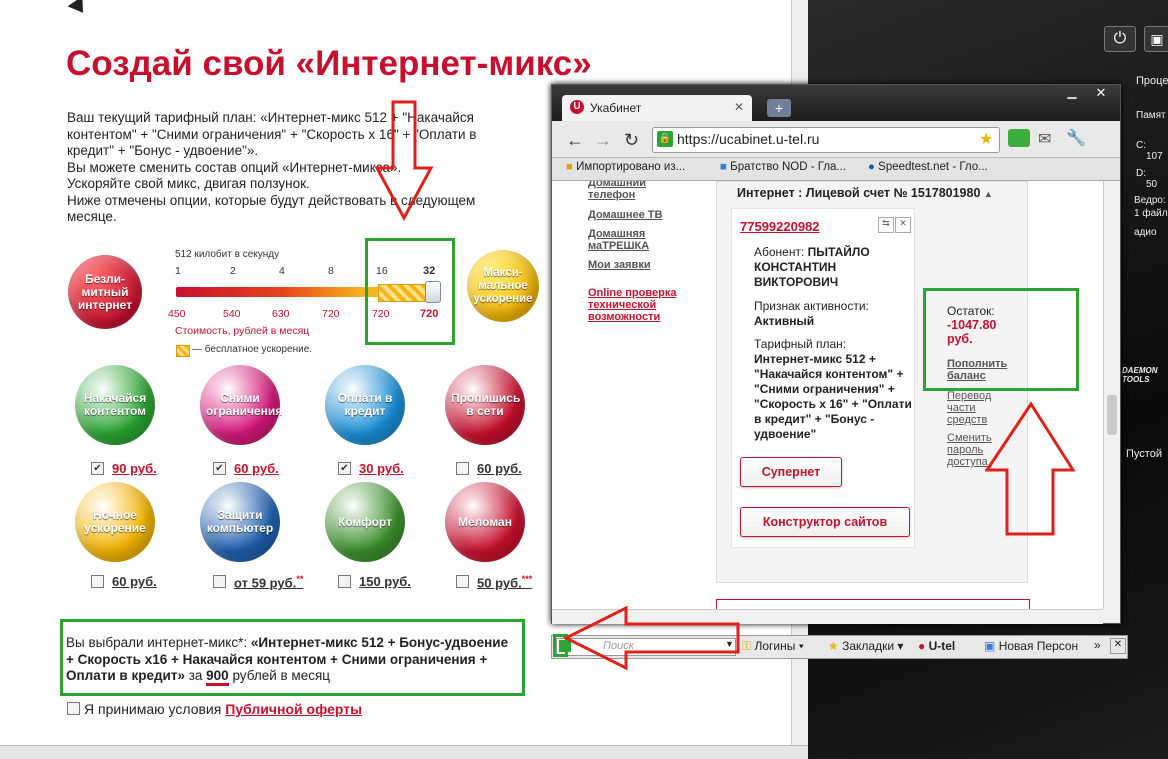 The image size is (1168, 759). Describe the element at coordinates (1044, 139) in the screenshot. I see `mail-icon: ✉` at that location.